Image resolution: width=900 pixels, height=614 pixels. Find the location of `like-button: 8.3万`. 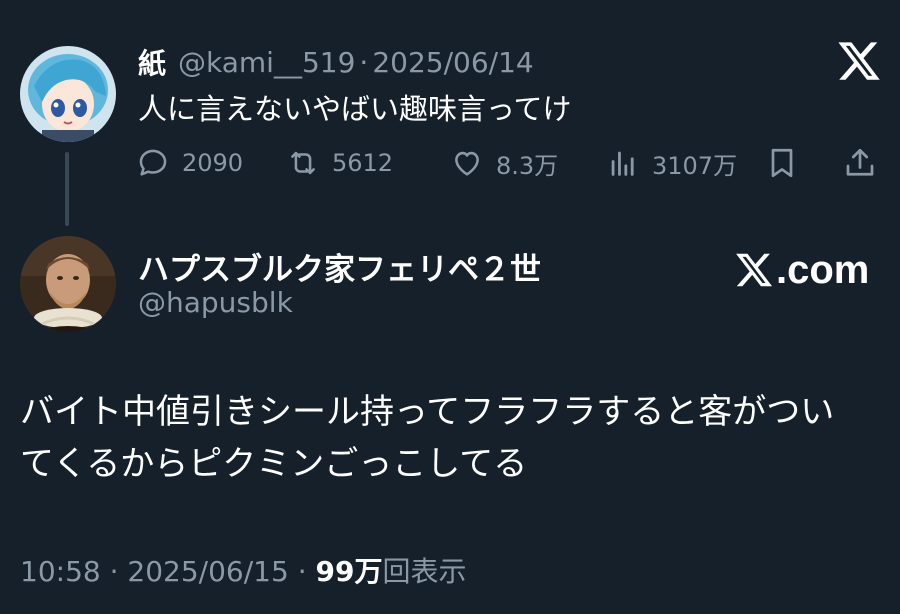

like-button: 8.3万 is located at coordinates (504, 163).